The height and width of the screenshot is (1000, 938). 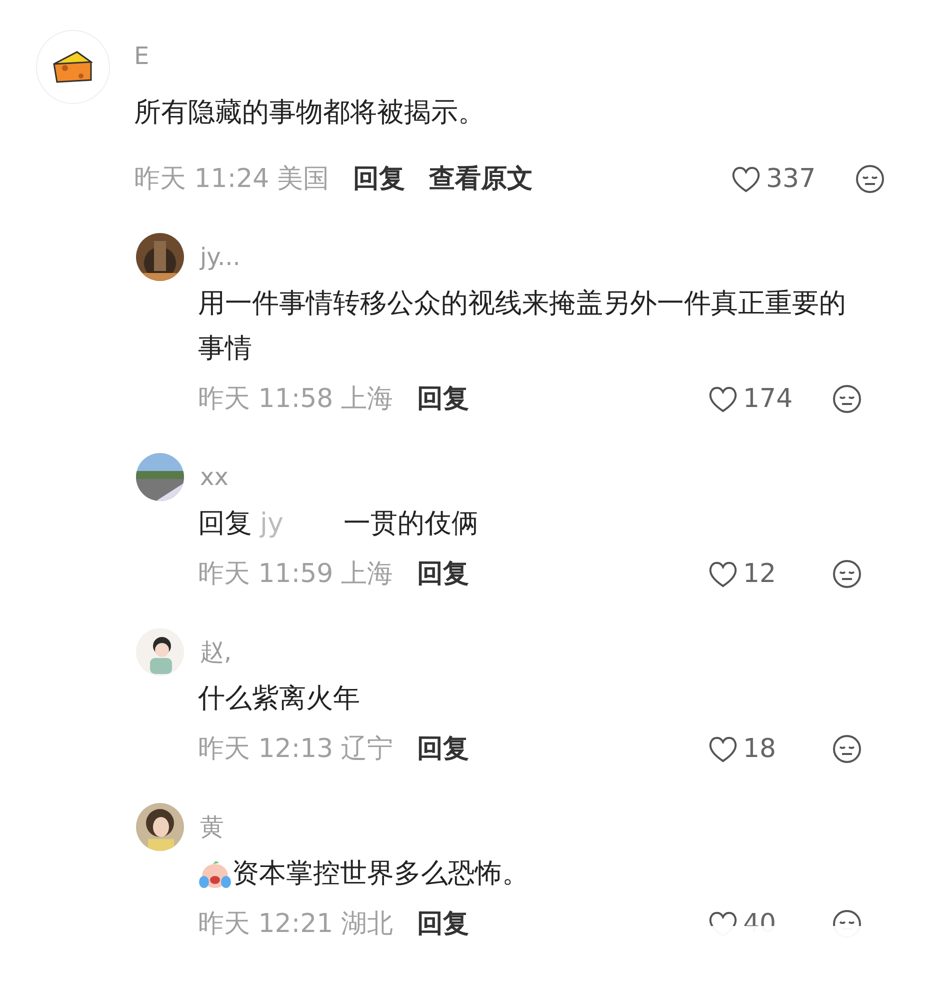 I want to click on avatar, so click(x=73, y=67).